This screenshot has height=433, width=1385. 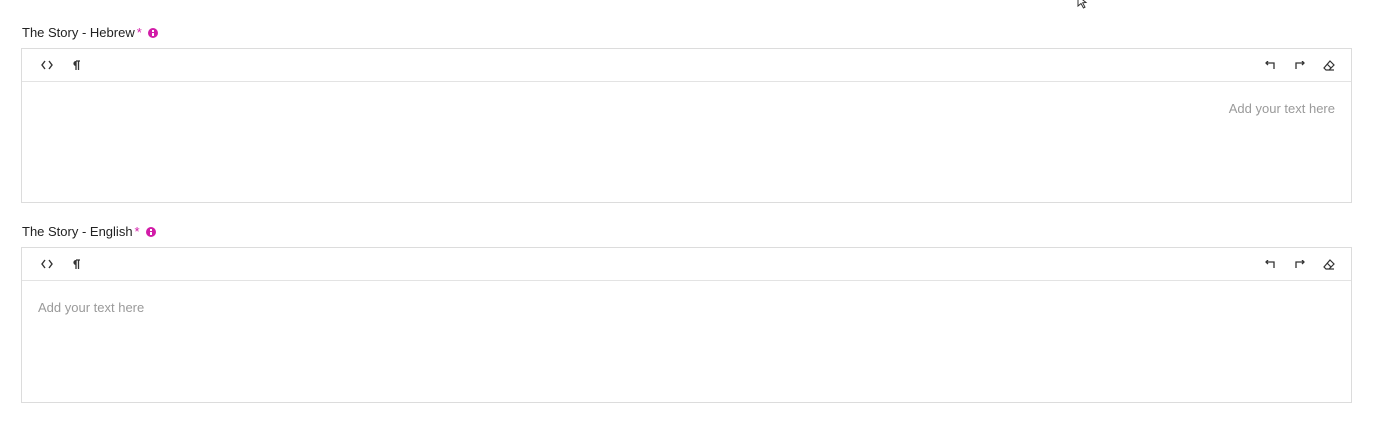 I want to click on field-label-text: The Story - Hebrew, so click(x=78, y=32).